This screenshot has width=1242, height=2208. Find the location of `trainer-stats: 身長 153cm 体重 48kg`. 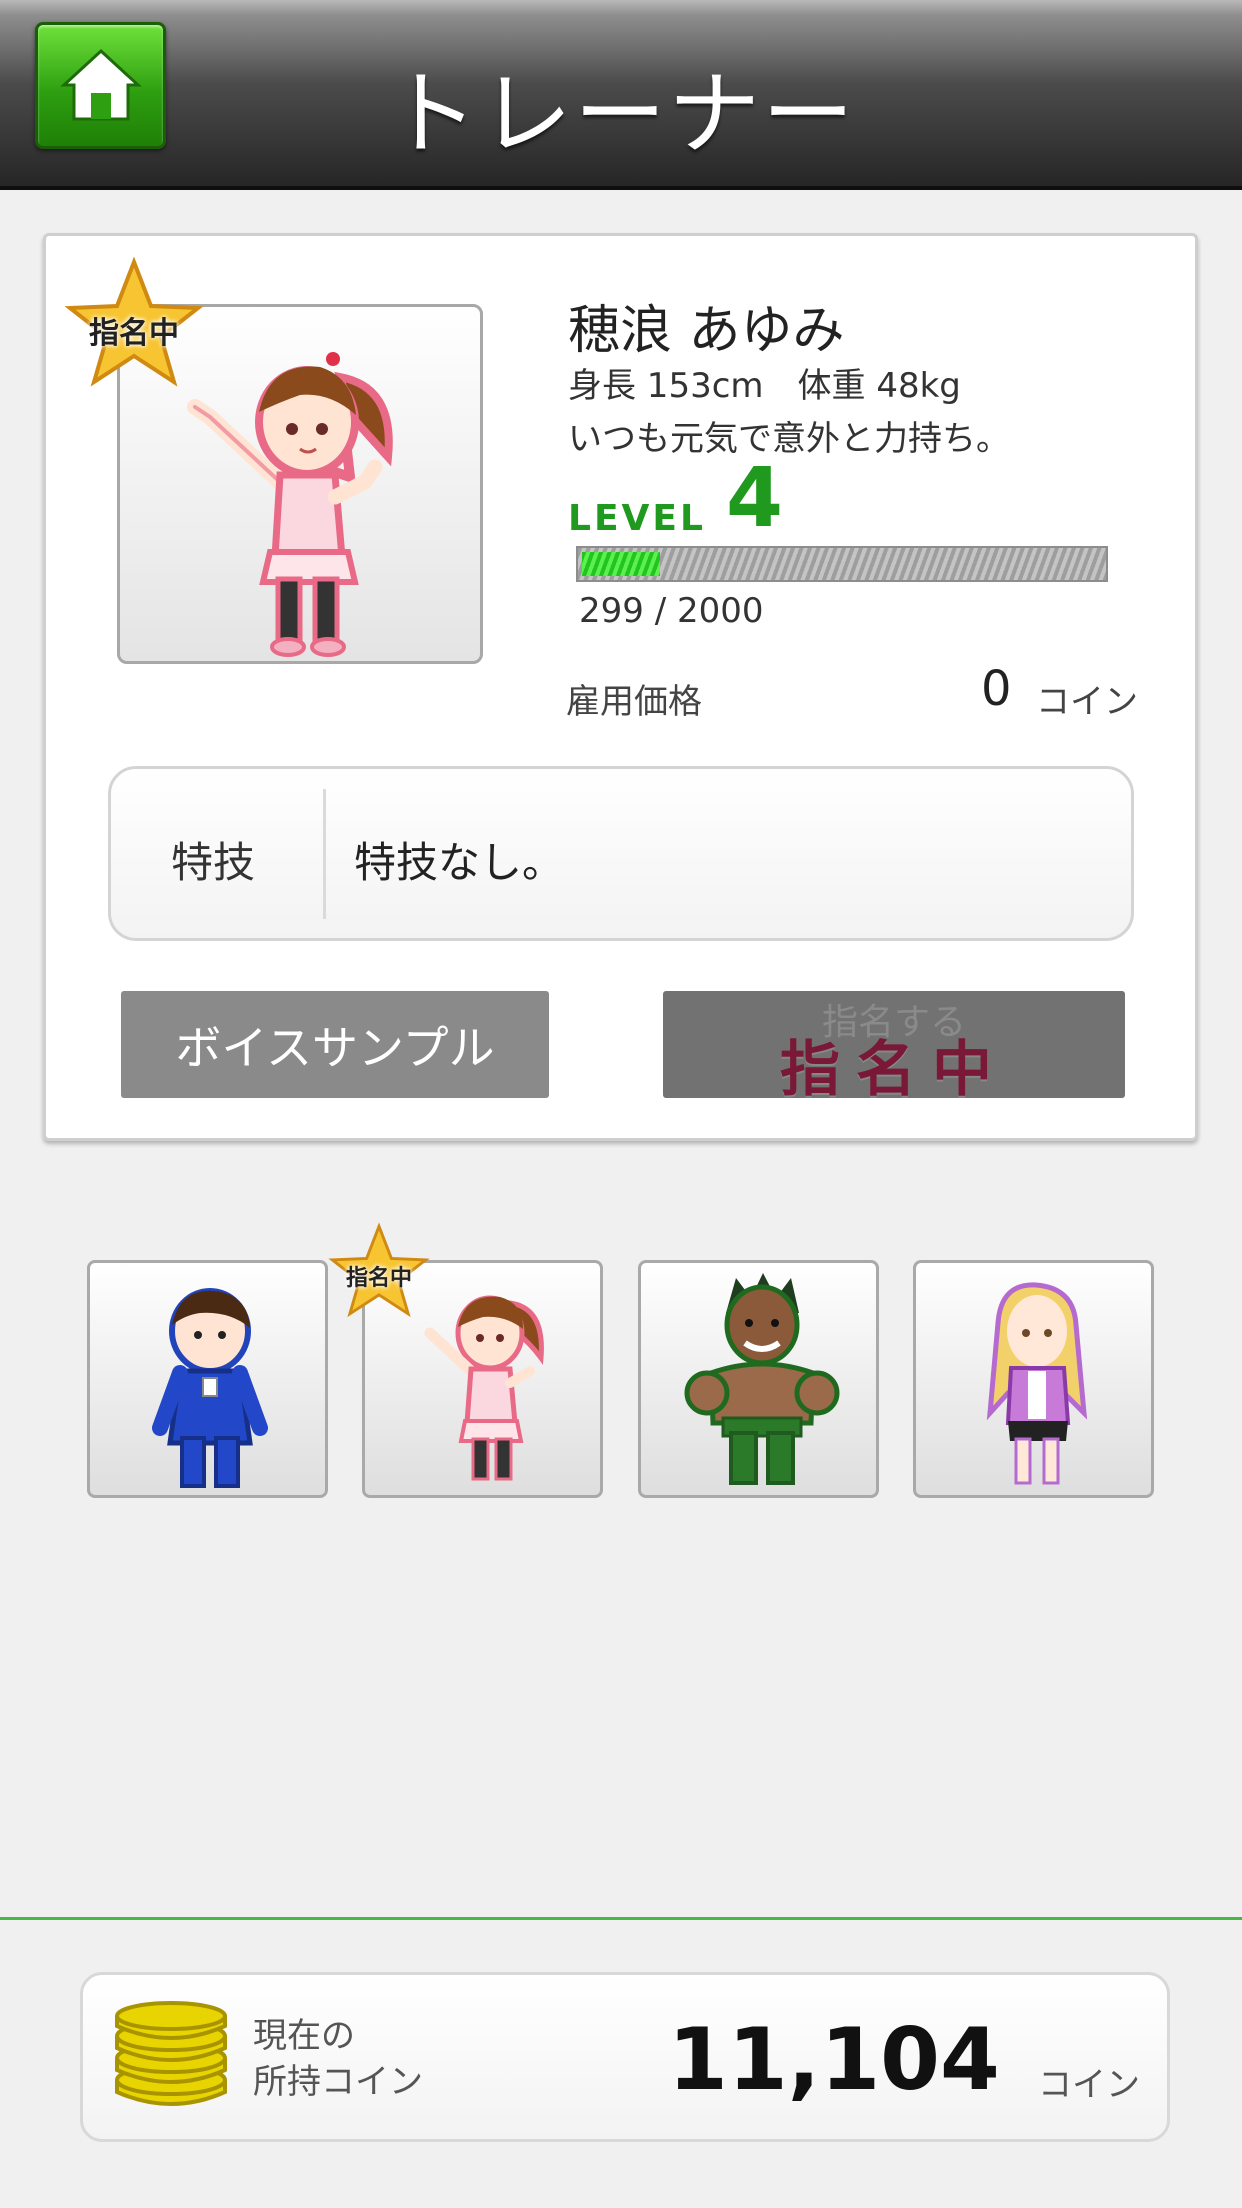

trainer-stats: 身長 153cm 体重 48kg is located at coordinates (764, 386).